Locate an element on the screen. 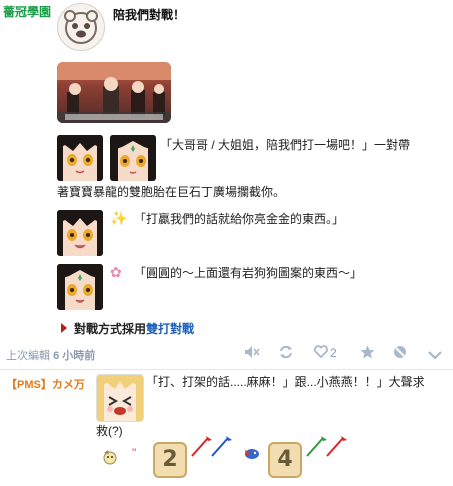 The height and width of the screenshot is (486, 453). twin-girl-portrait is located at coordinates (133, 158).